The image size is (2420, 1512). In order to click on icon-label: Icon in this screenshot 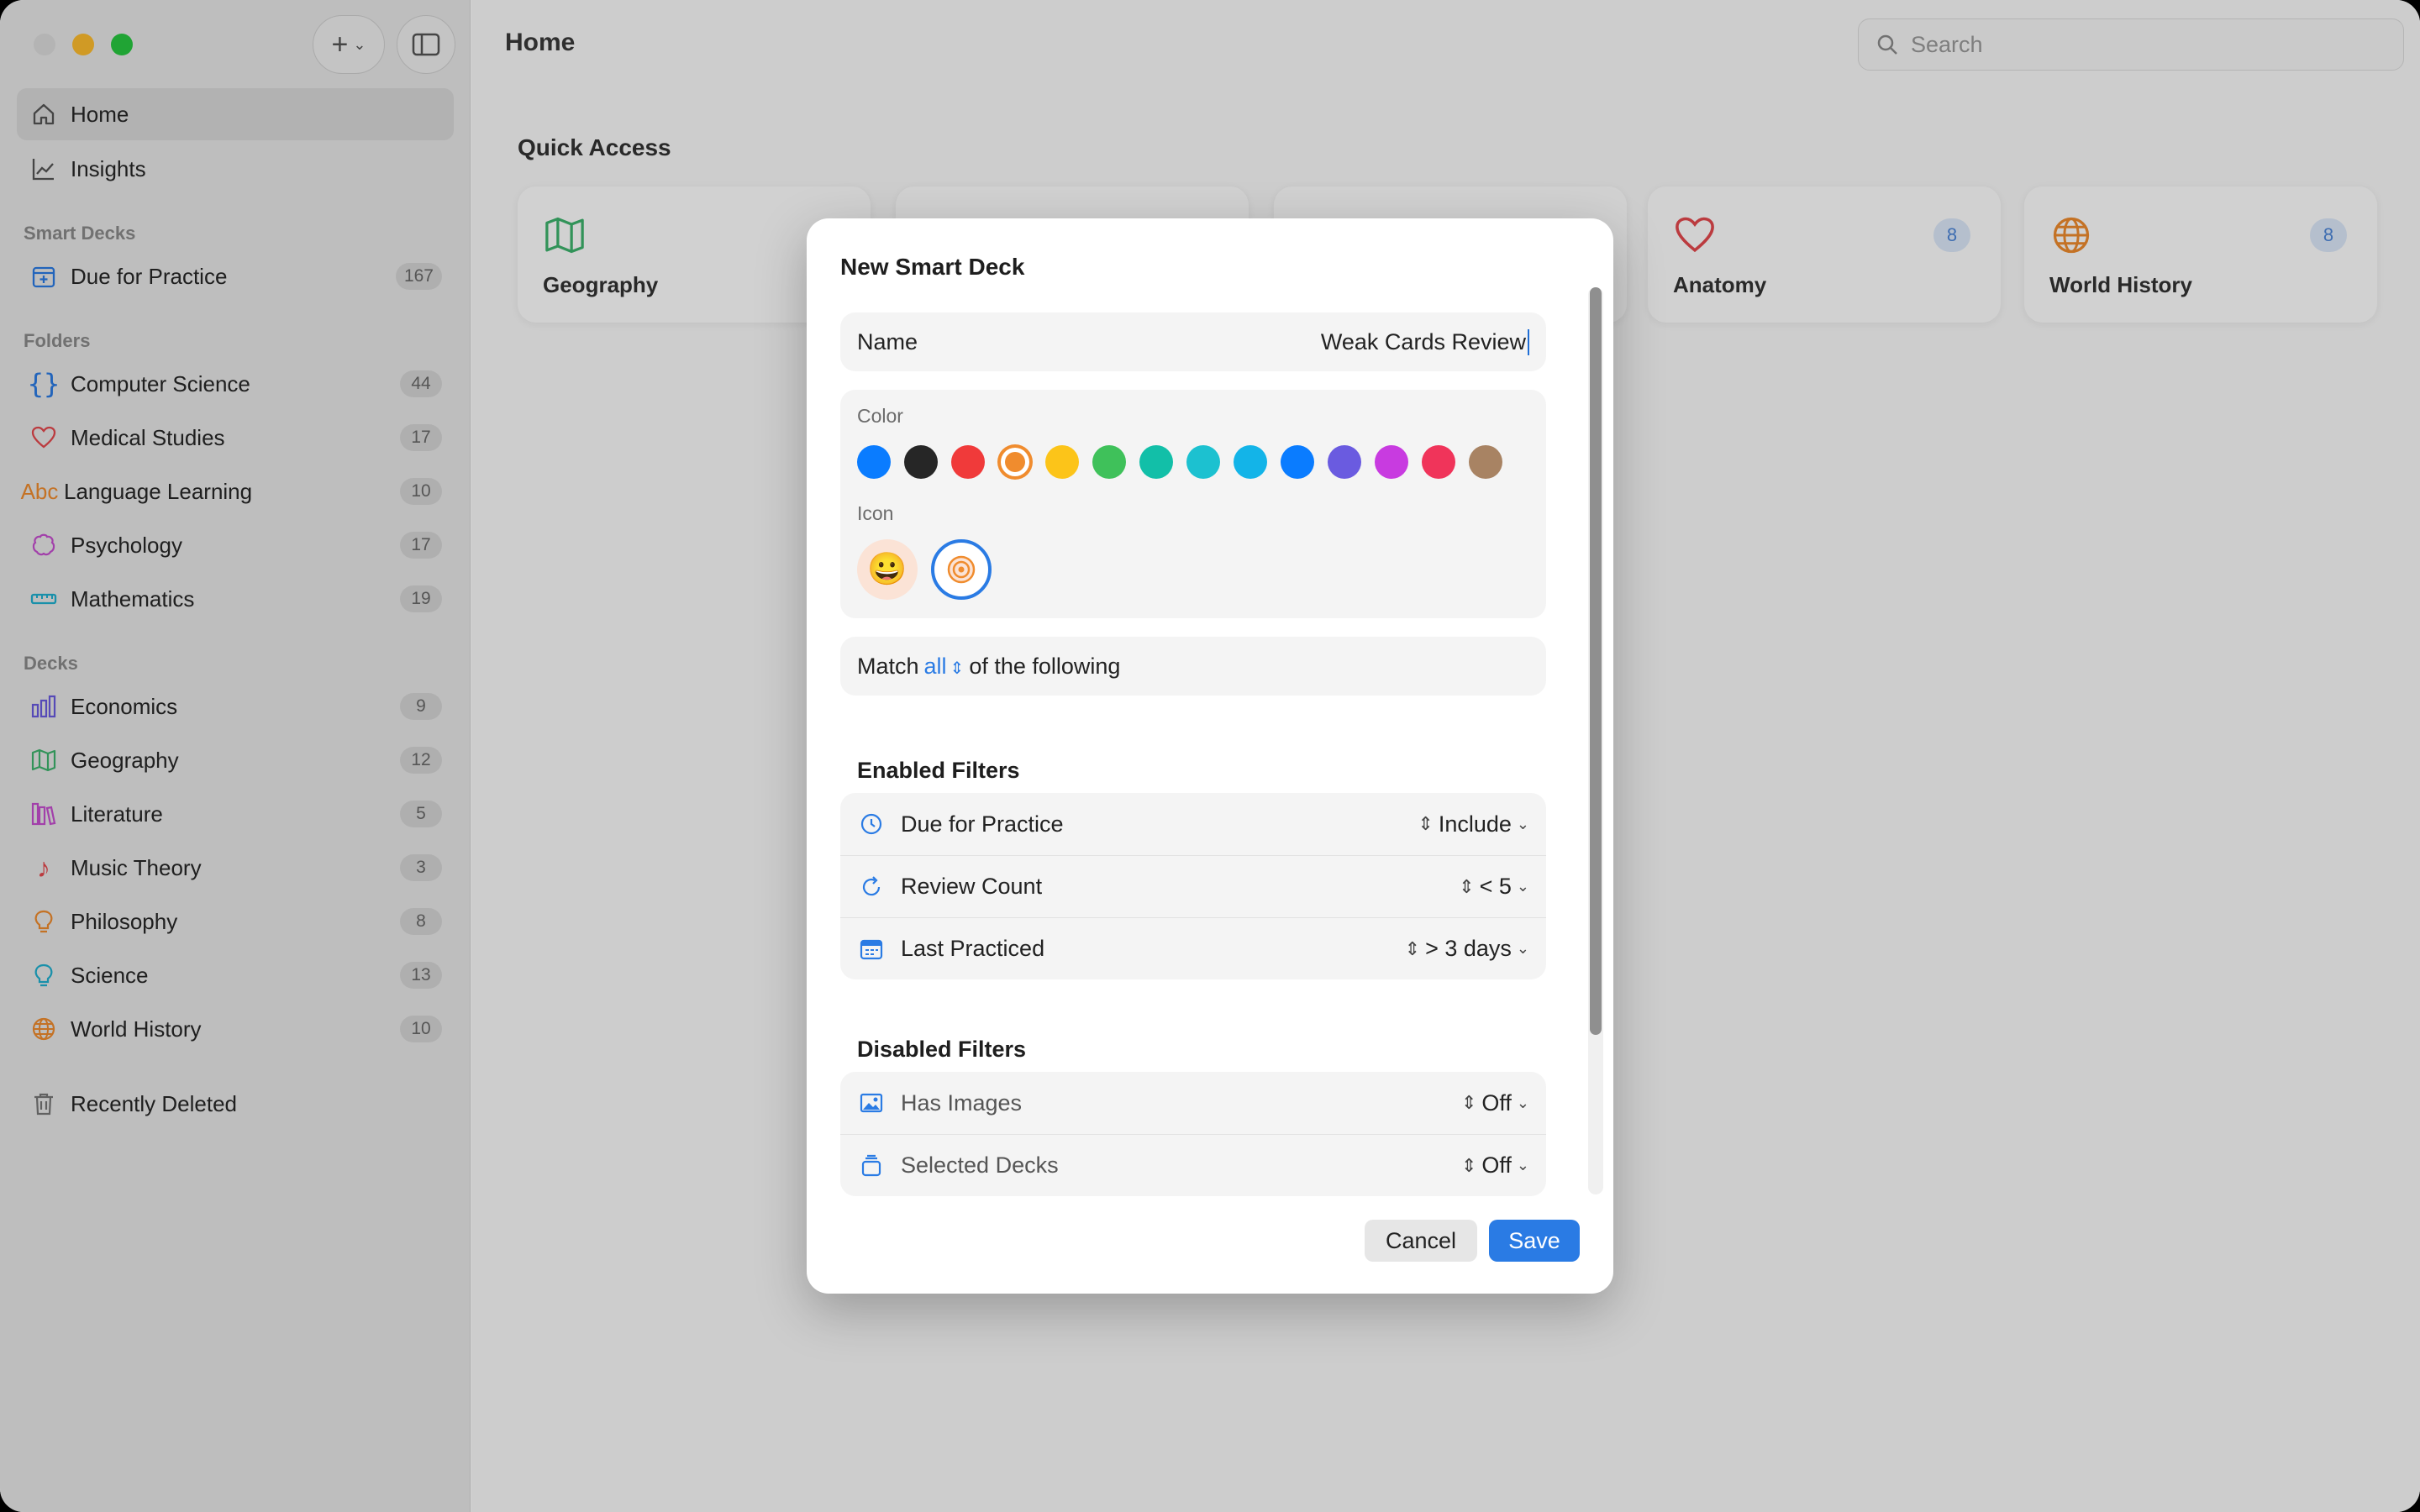, I will do `click(875, 513)`.